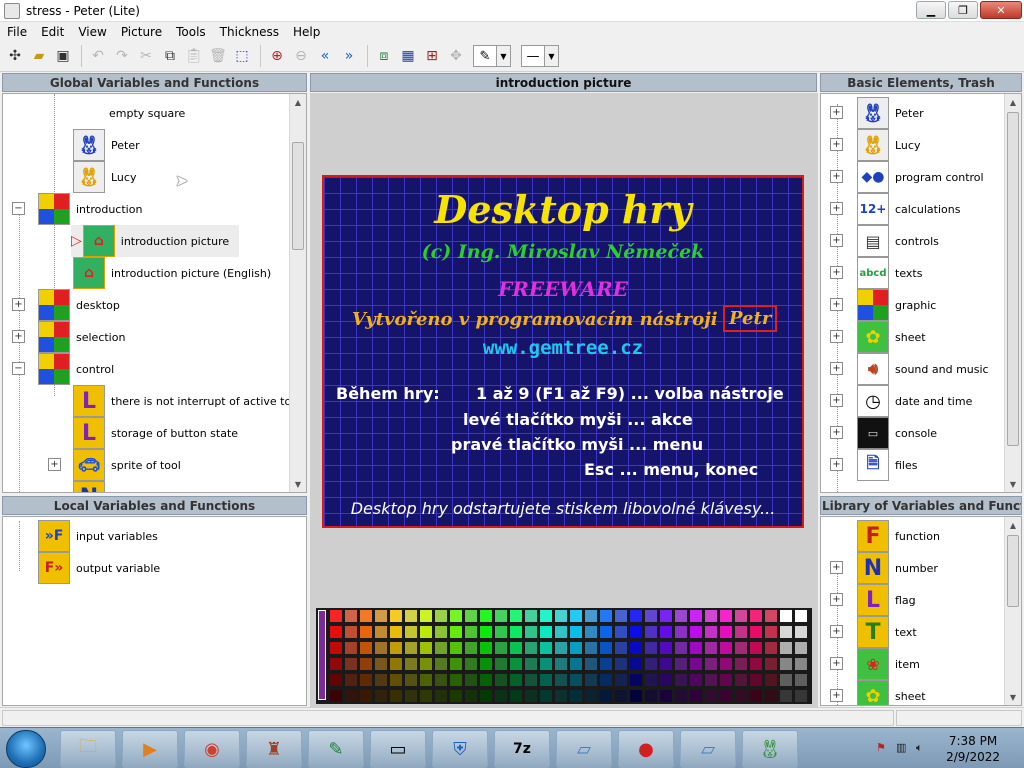 The width and height of the screenshot is (1024, 768). Describe the element at coordinates (88, 749) in the screenshot. I see `explorer-taskbar-icon: 🗀` at that location.